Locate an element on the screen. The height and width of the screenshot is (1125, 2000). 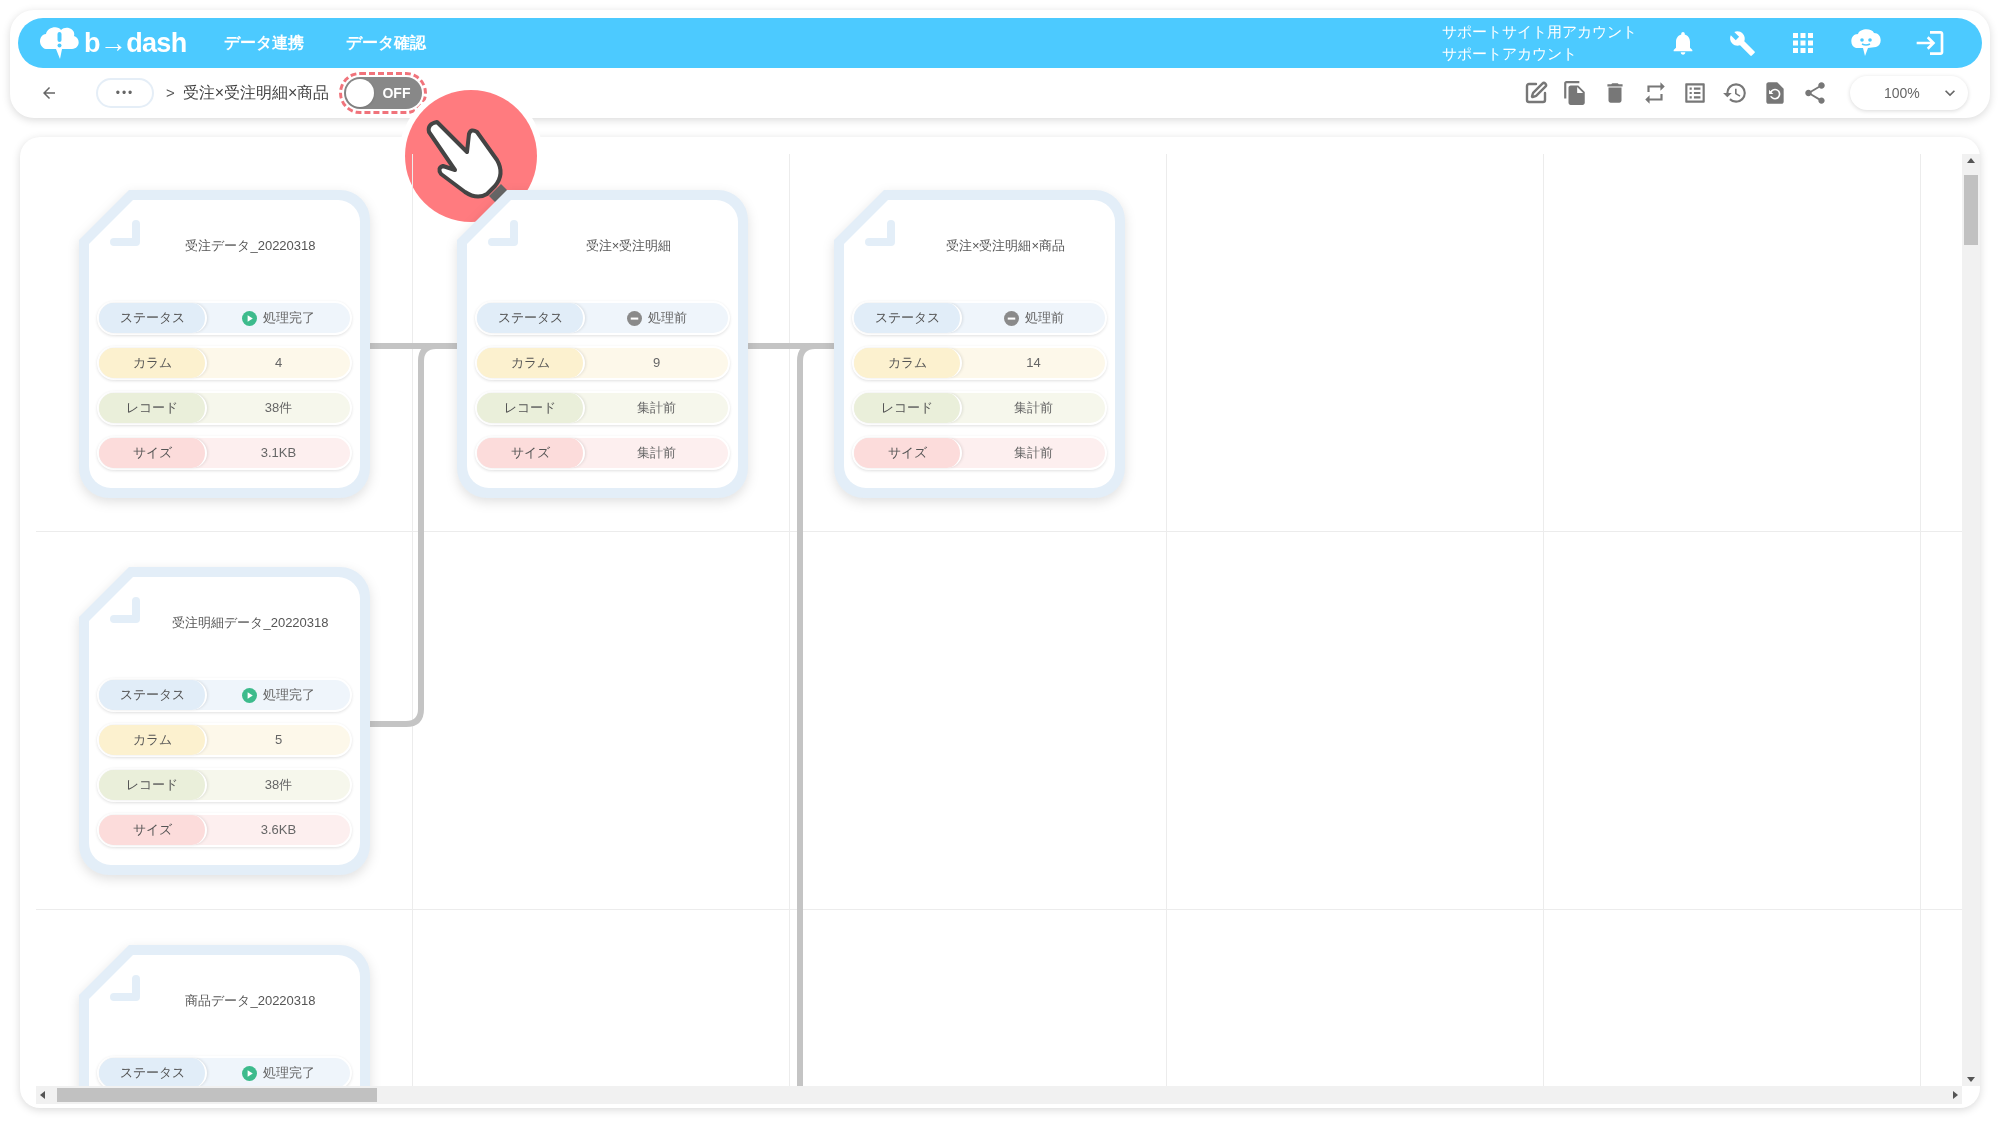
property-value: 9 is located at coordinates (656, 363).